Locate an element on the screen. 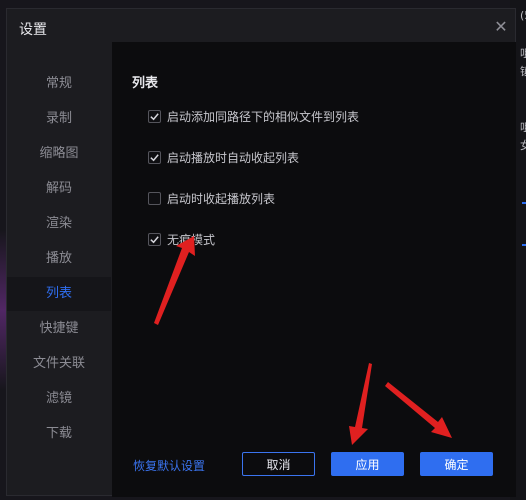 The image size is (526, 500). sidebar-item-shortcuts: 快捷键 is located at coordinates (59, 329).